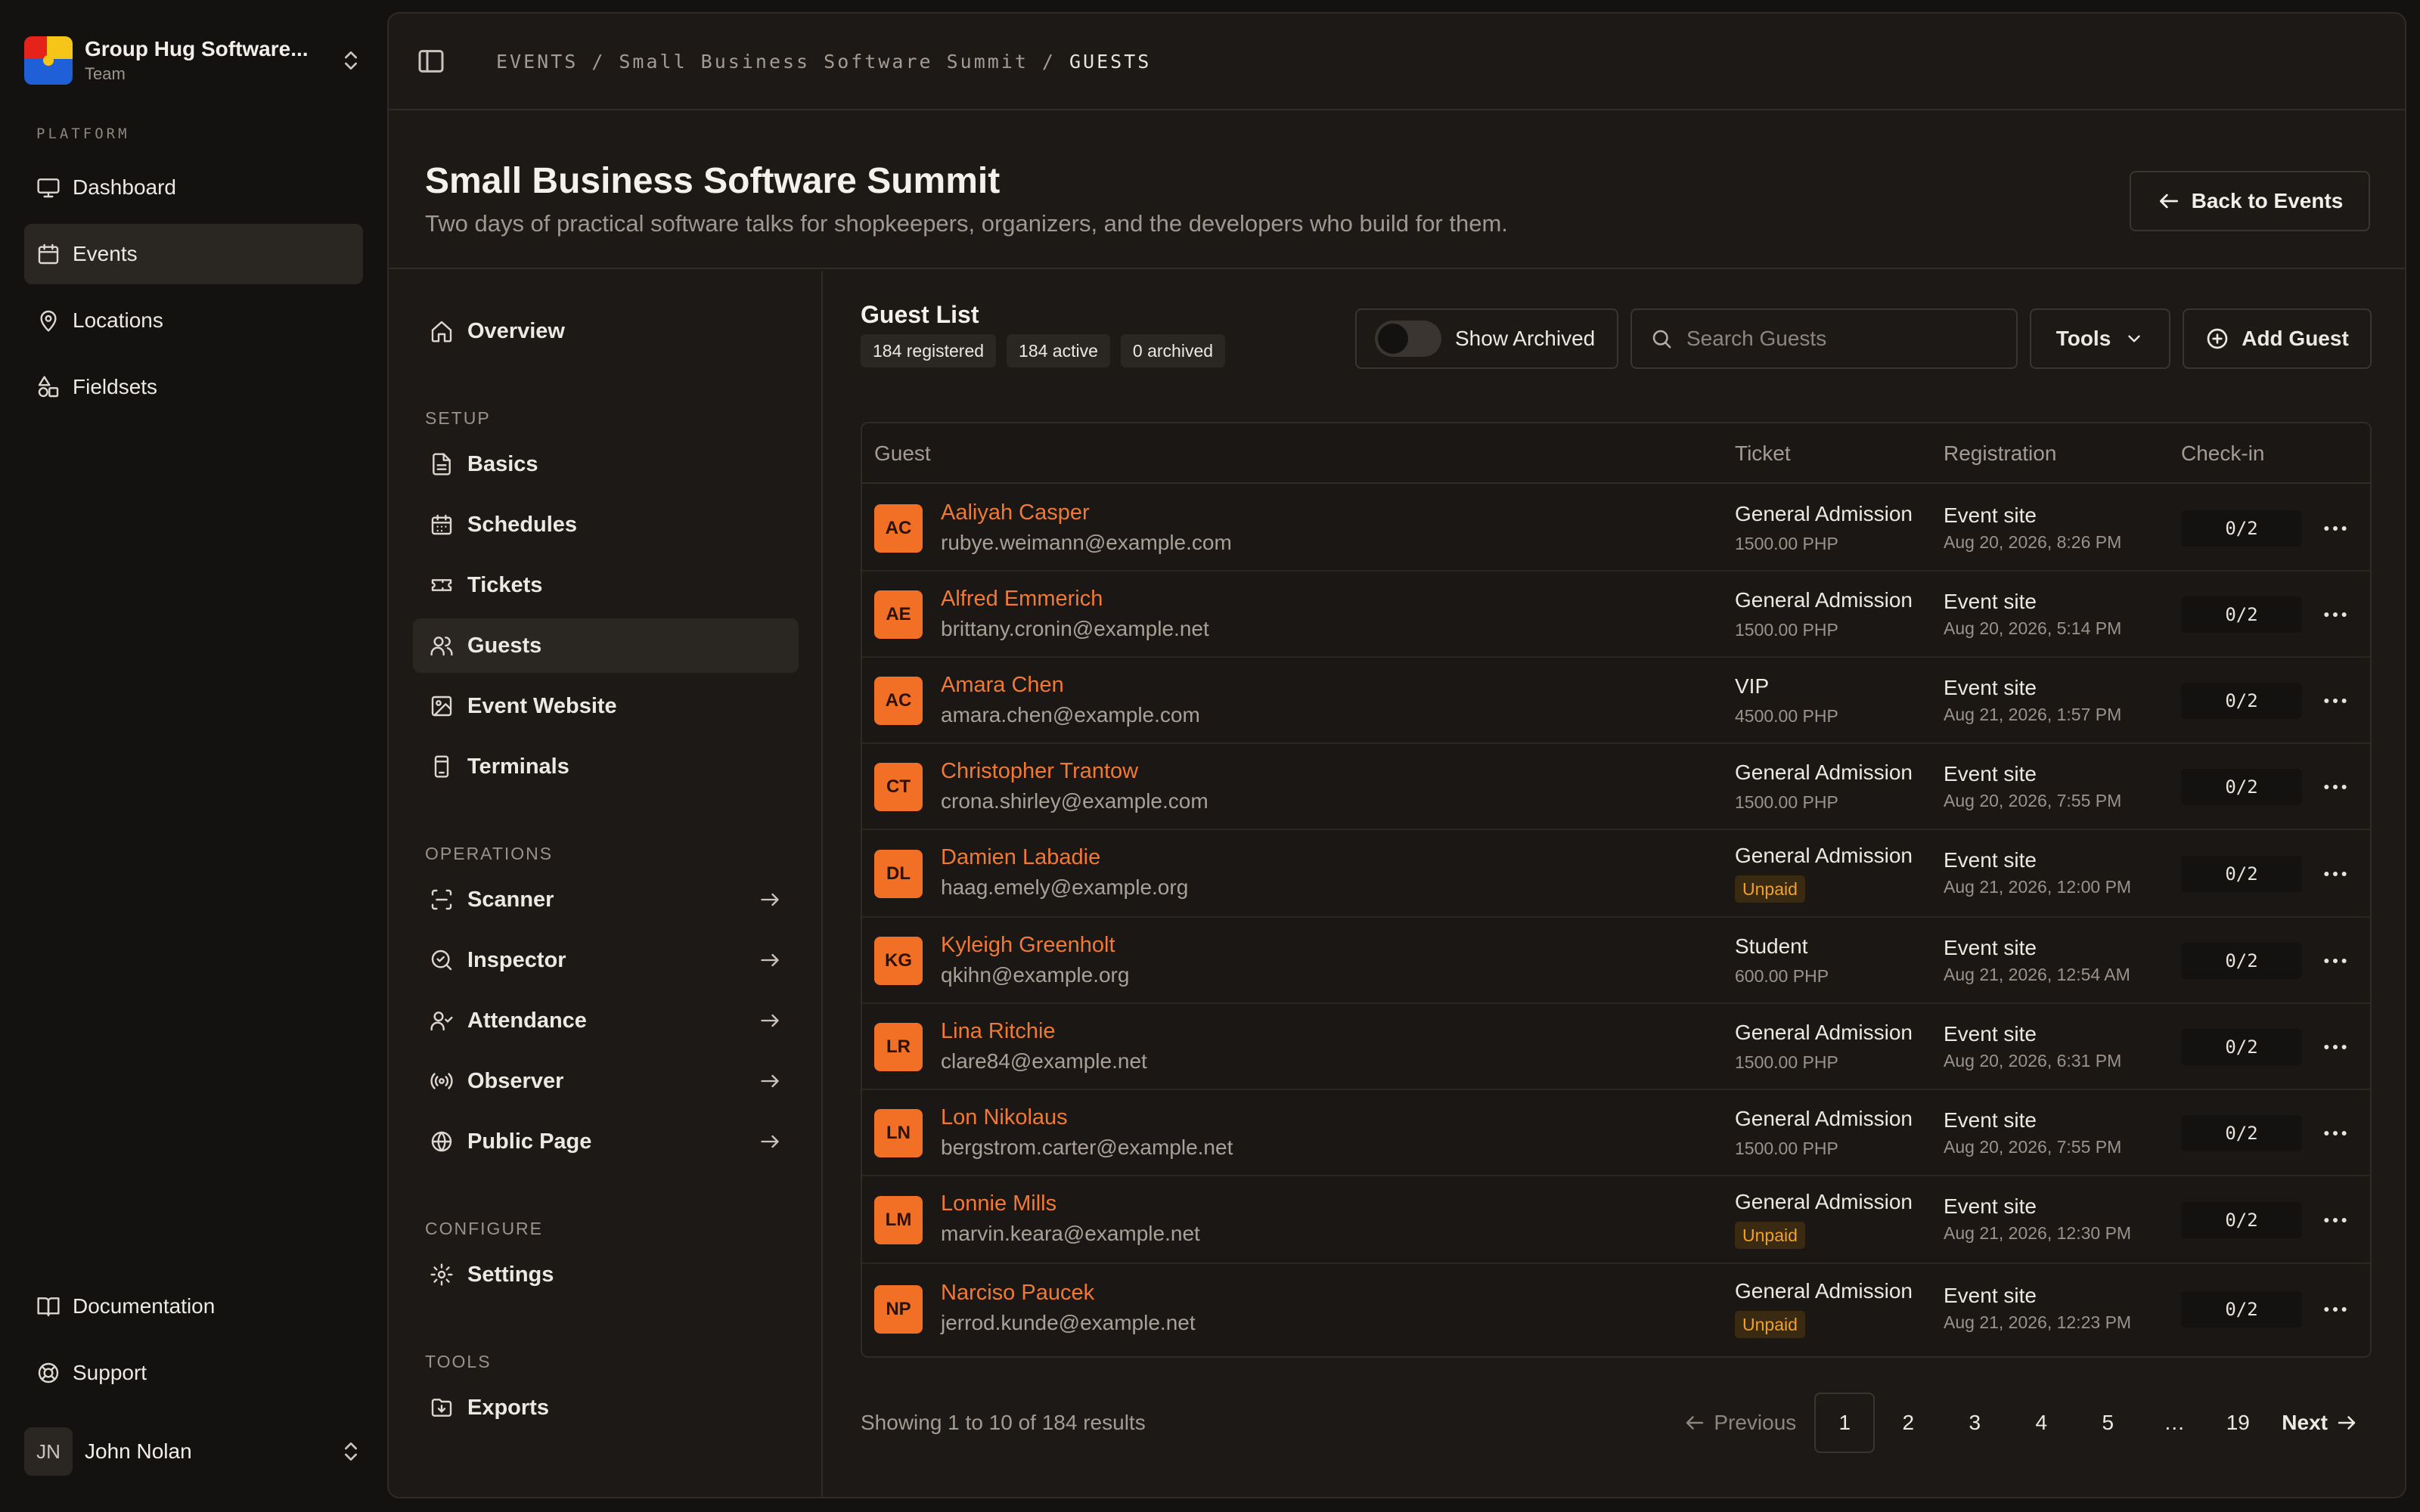 The width and height of the screenshot is (2420, 1512). I want to click on next-page-button: Next, so click(2320, 1423).